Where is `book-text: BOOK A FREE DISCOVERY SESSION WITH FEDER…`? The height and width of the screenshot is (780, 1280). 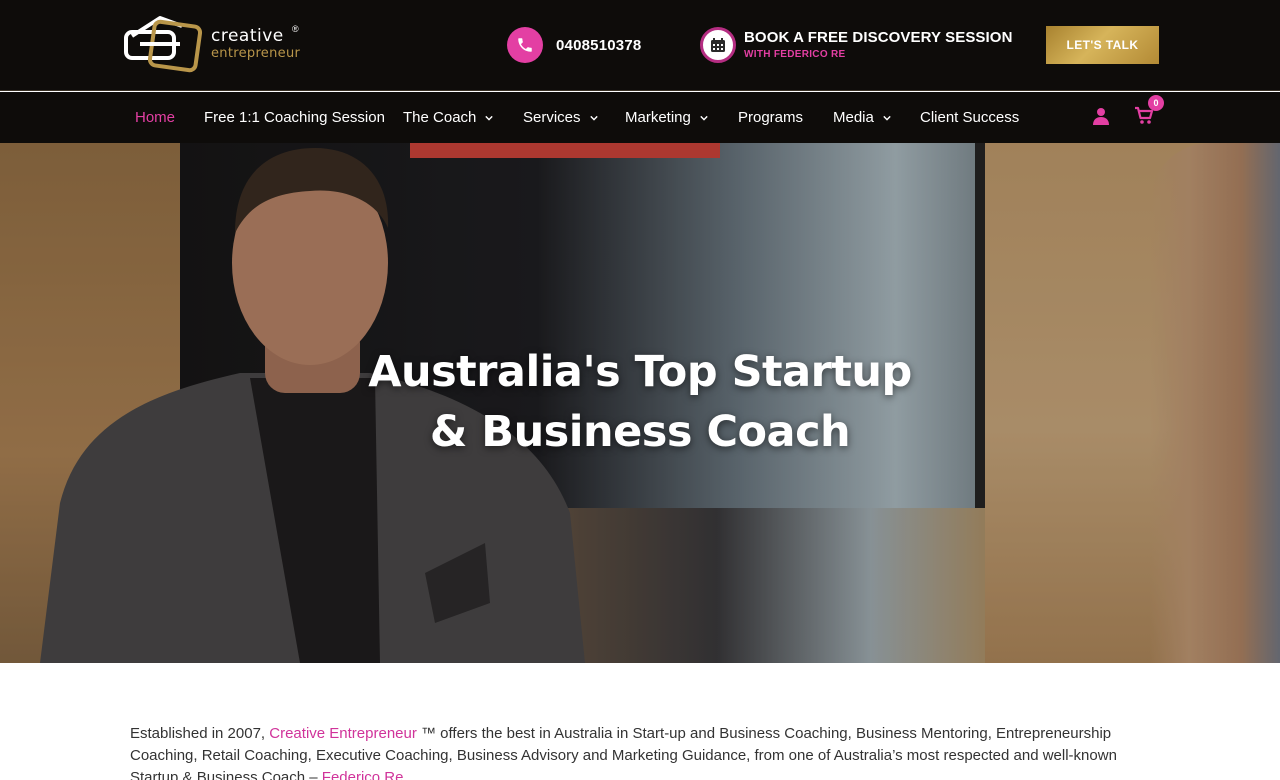
book-text: BOOK A FREE DISCOVERY SESSION WITH FEDER… is located at coordinates (878, 45).